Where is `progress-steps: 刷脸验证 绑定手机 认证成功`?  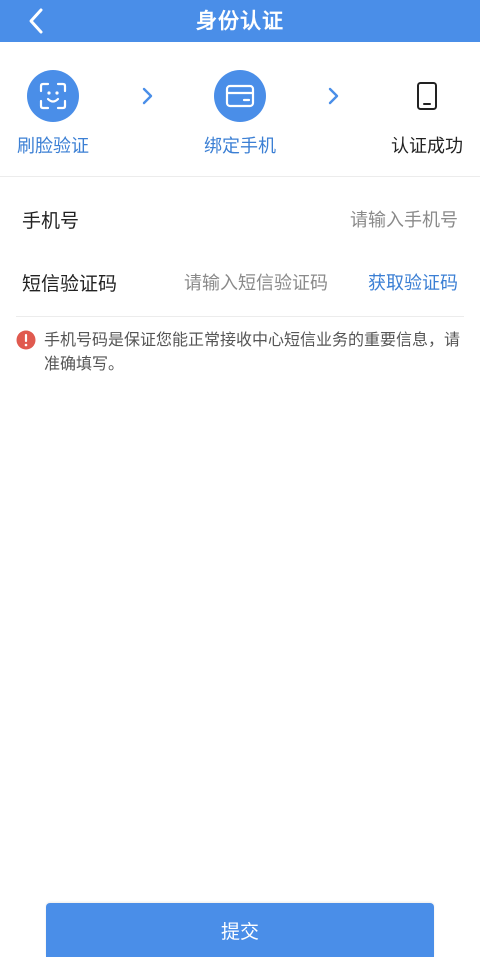 progress-steps: 刷脸验证 绑定手机 认证成功 is located at coordinates (240, 109).